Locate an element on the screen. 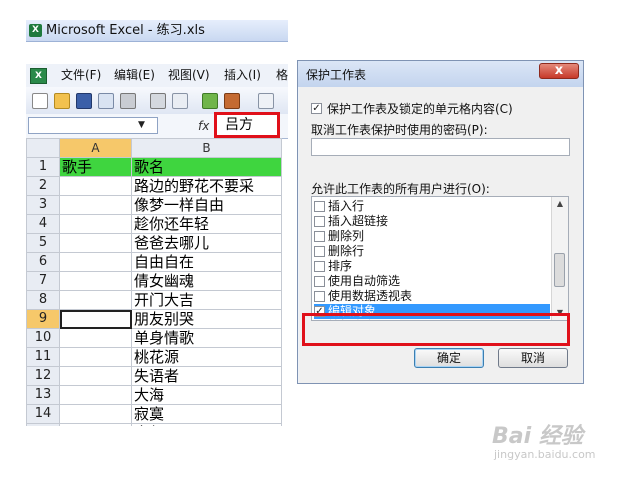 The width and height of the screenshot is (640, 480). watermark-logo: Bai 经验 is located at coordinates (537, 436).